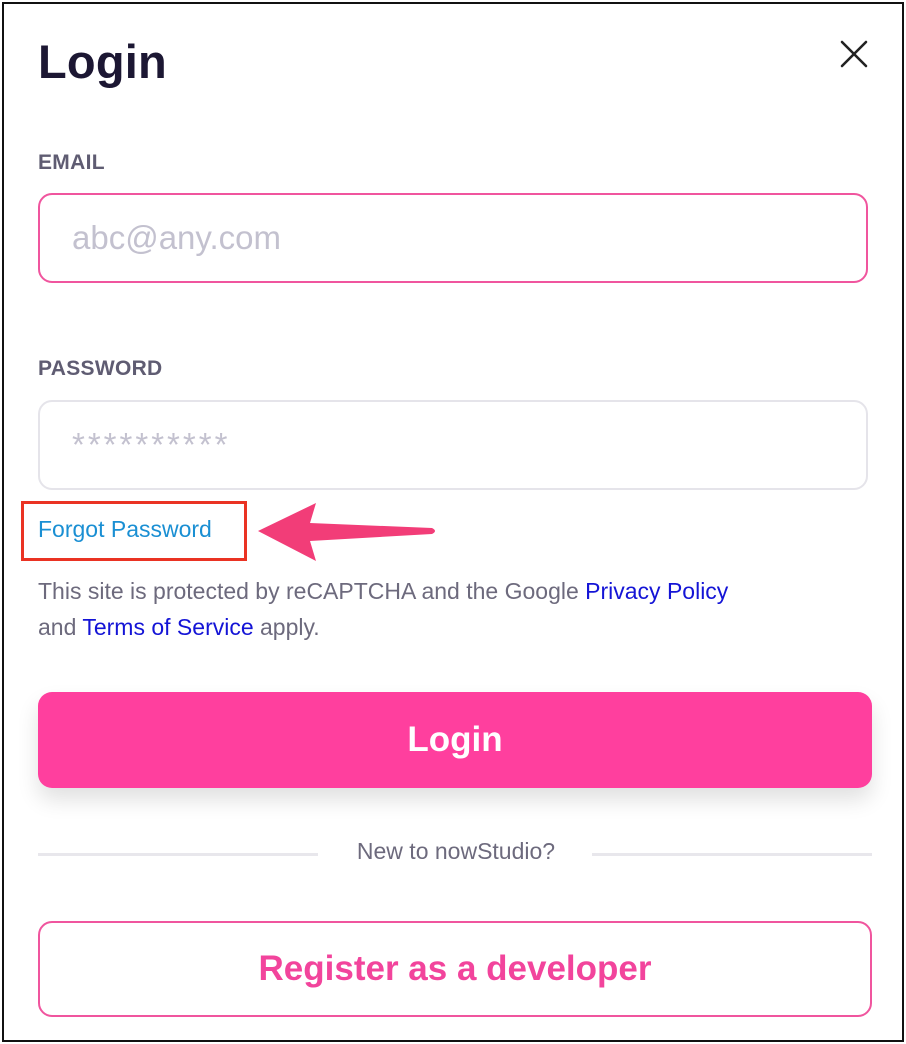 The width and height of the screenshot is (906, 1044). Describe the element at coordinates (732, 854) in the screenshot. I see `divider-line-right` at that location.